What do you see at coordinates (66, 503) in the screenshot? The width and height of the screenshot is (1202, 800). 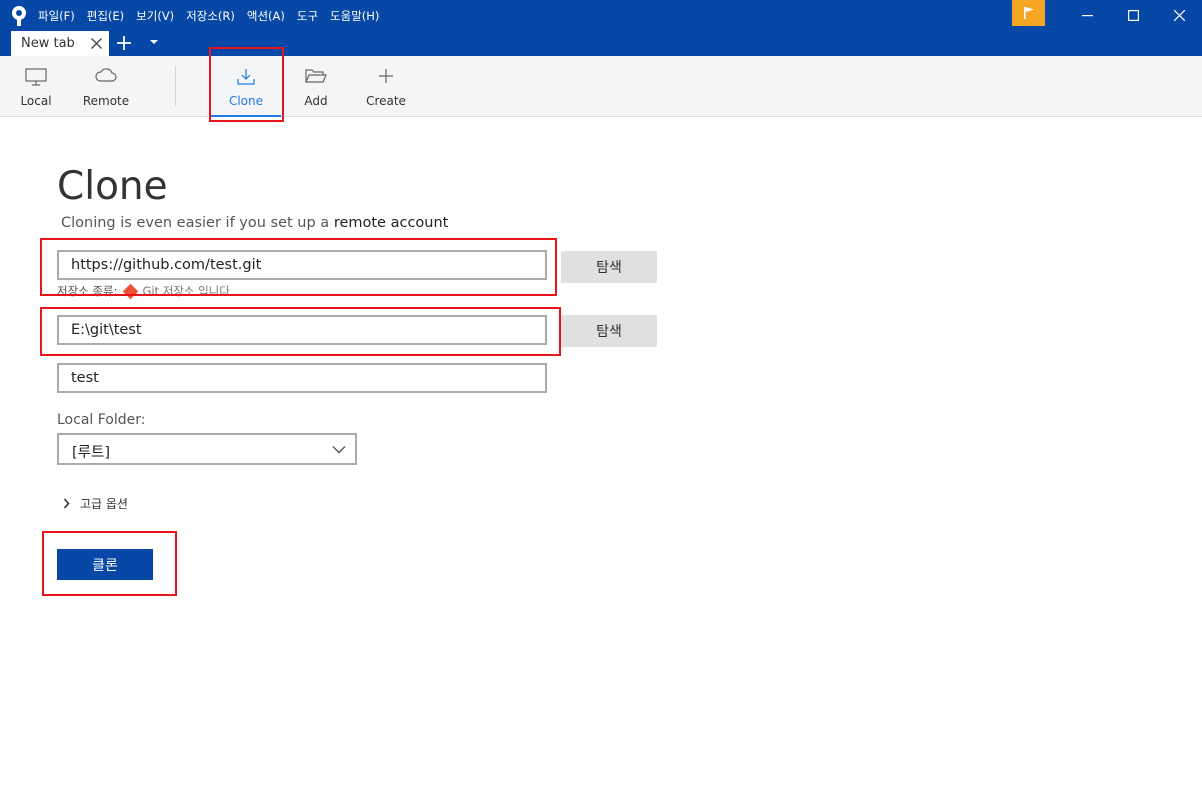 I see `chevron-right-icon` at bounding box center [66, 503].